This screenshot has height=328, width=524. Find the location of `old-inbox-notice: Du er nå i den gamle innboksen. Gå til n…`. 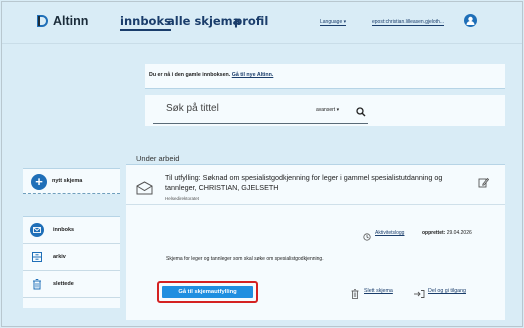

old-inbox-notice: Du er nå i den gamle innboksen. Gå til n… is located at coordinates (325, 76).